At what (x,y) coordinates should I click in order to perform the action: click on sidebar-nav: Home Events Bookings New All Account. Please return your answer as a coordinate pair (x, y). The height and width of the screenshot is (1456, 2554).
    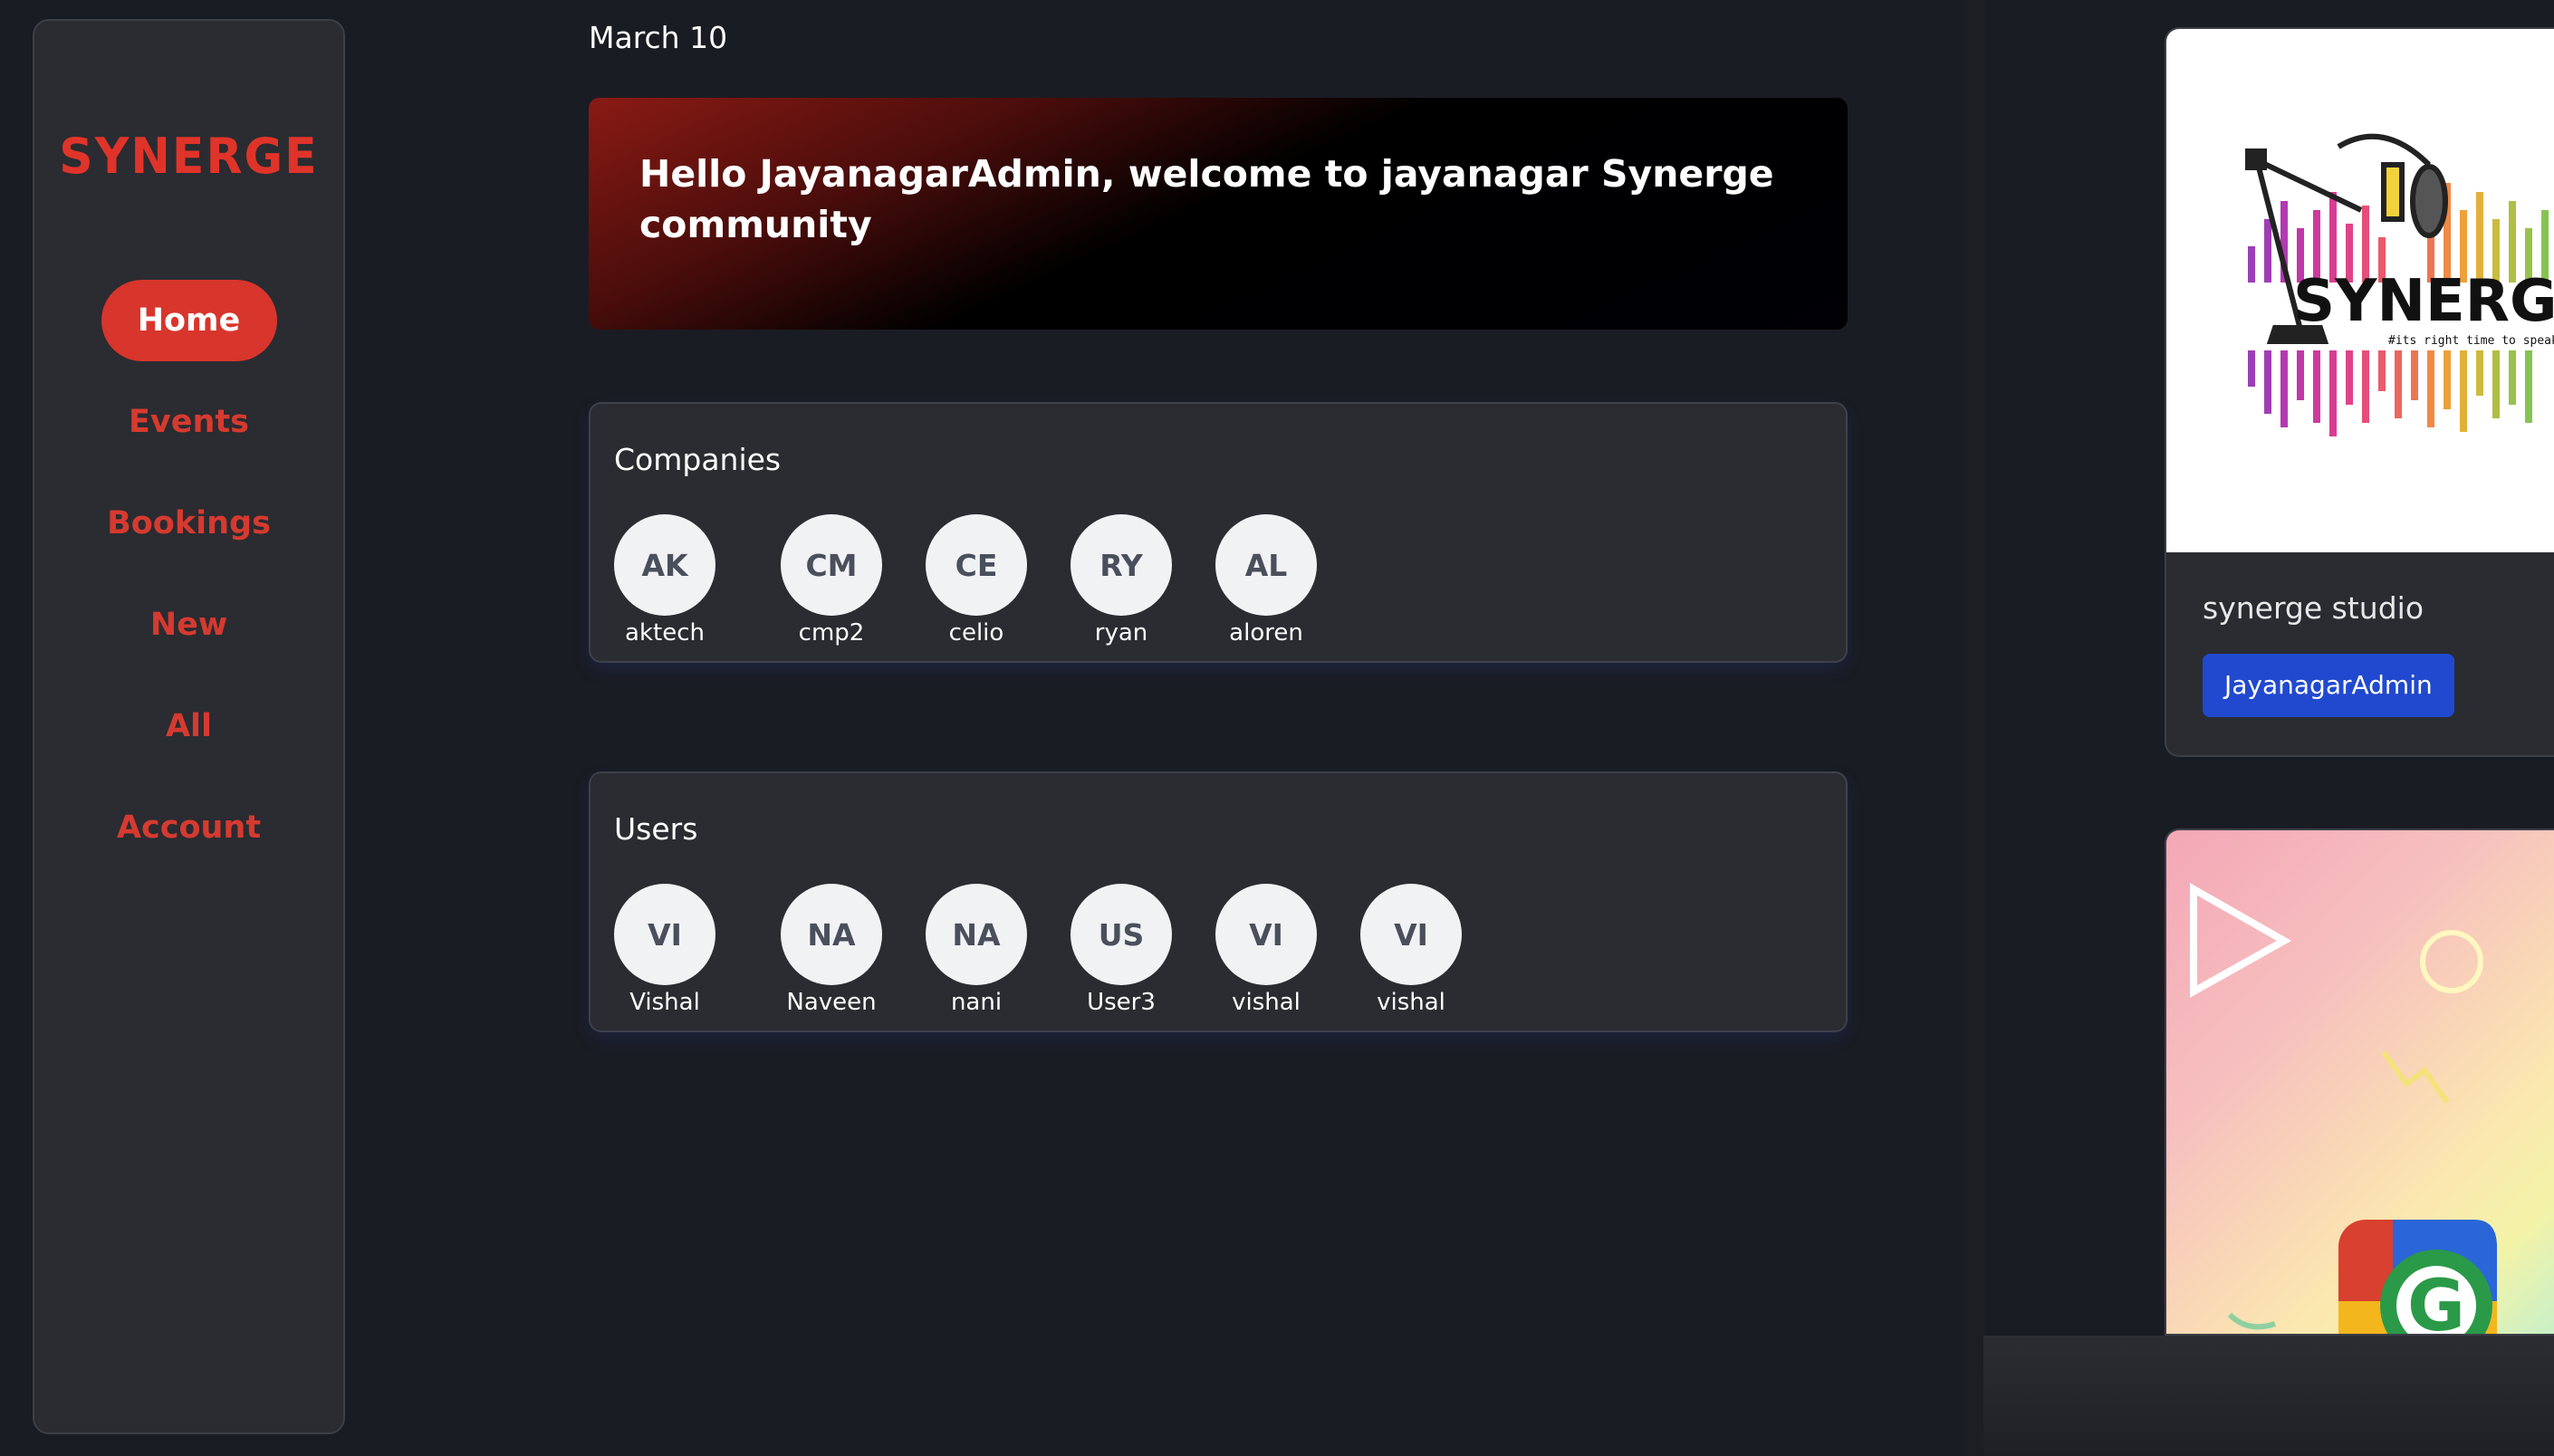
    Looking at the image, I should click on (189, 584).